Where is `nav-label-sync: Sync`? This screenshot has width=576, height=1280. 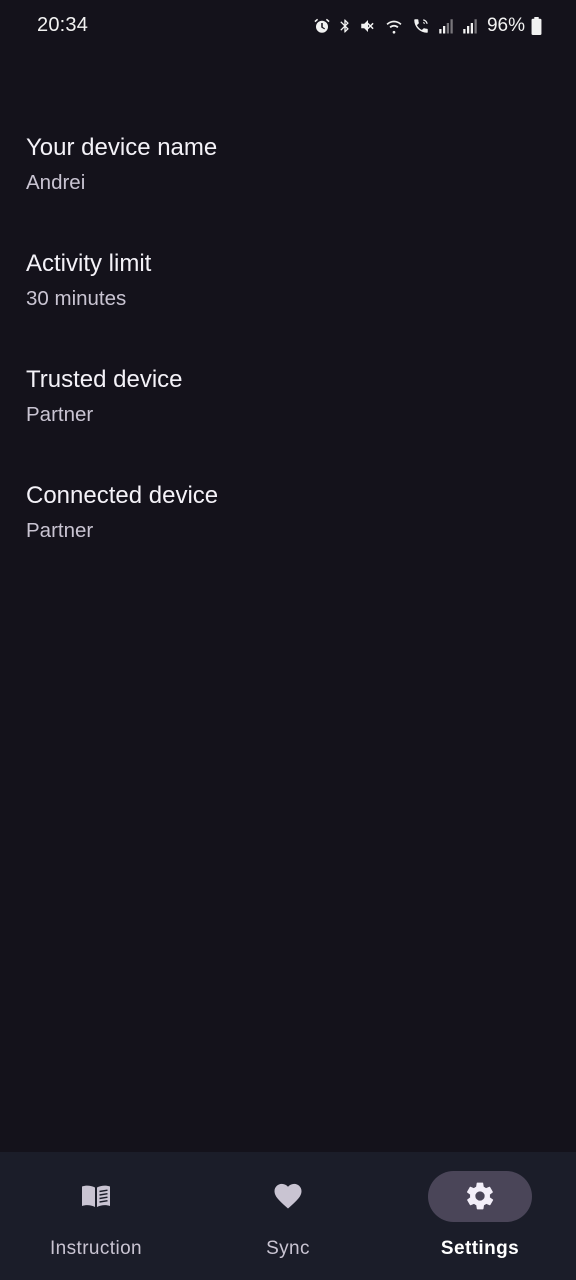 nav-label-sync: Sync is located at coordinates (288, 1248).